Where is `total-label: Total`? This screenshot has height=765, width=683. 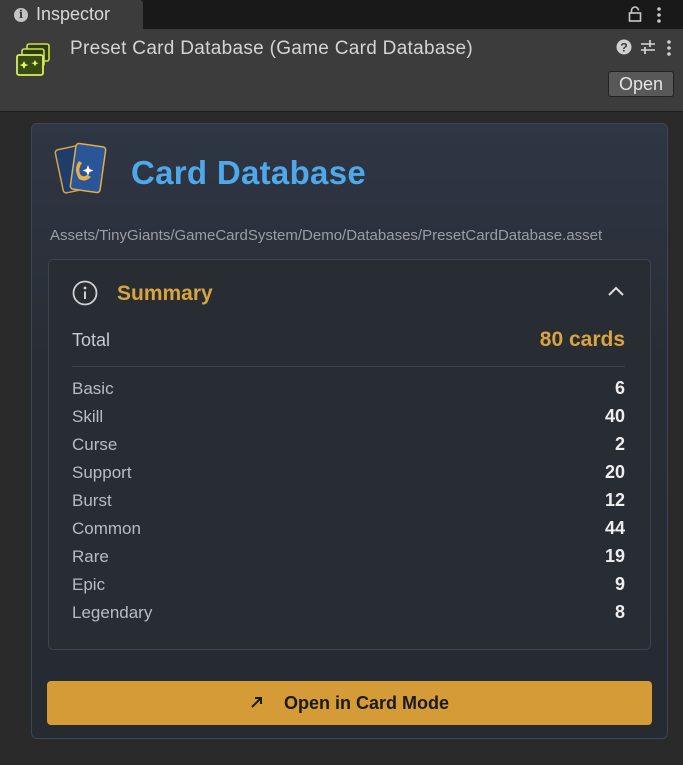
total-label: Total is located at coordinates (91, 340).